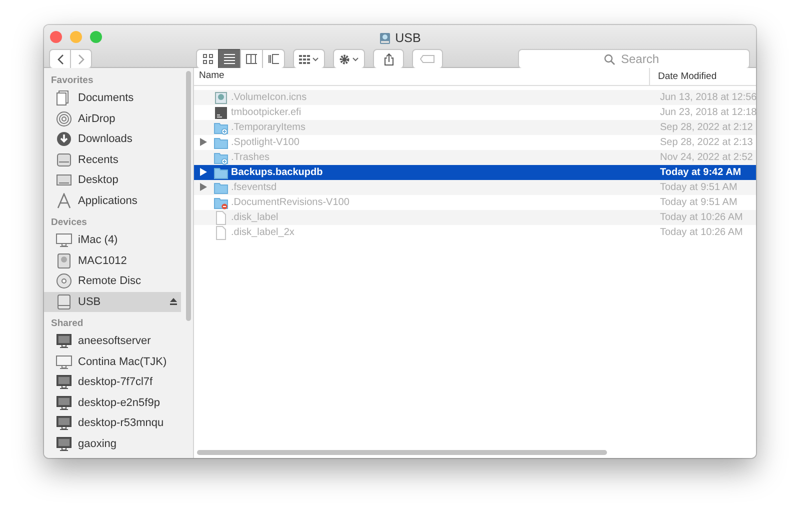 Image resolution: width=800 pixels, height=522 pixels. I want to click on file-icon, so click(221, 217).